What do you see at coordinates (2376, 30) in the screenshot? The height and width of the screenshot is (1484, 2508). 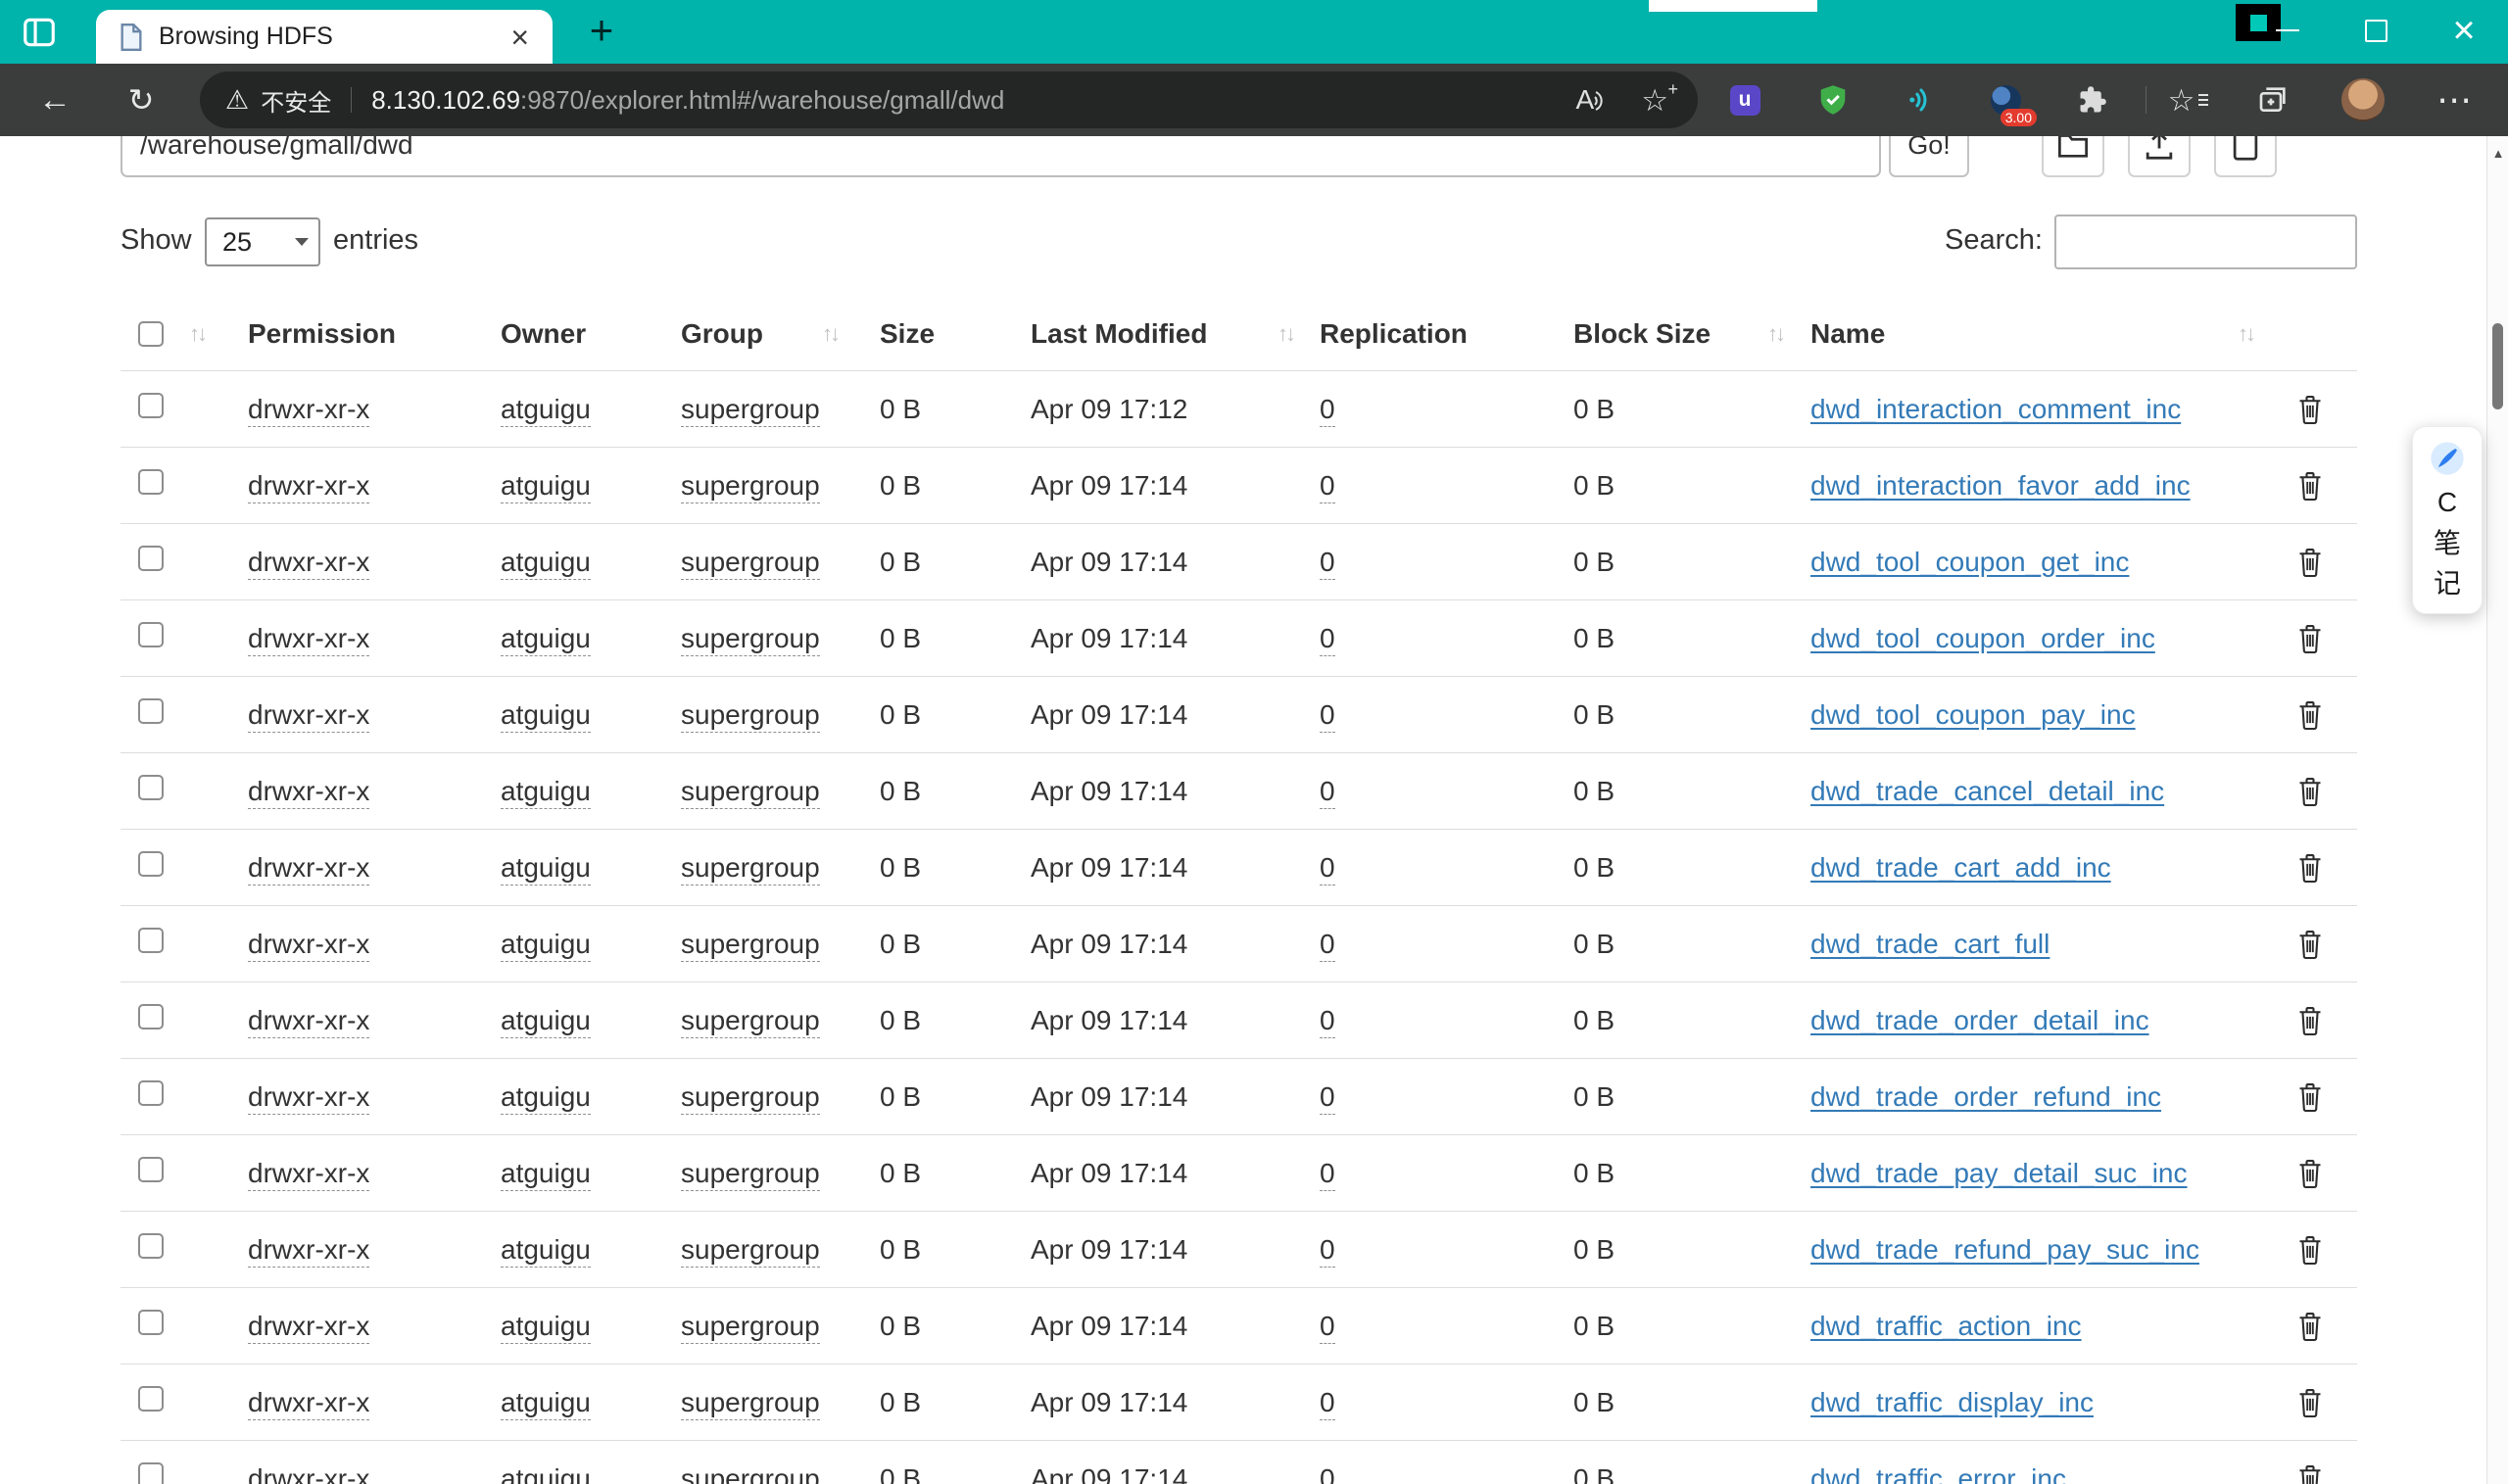 I see `maximize-button` at bounding box center [2376, 30].